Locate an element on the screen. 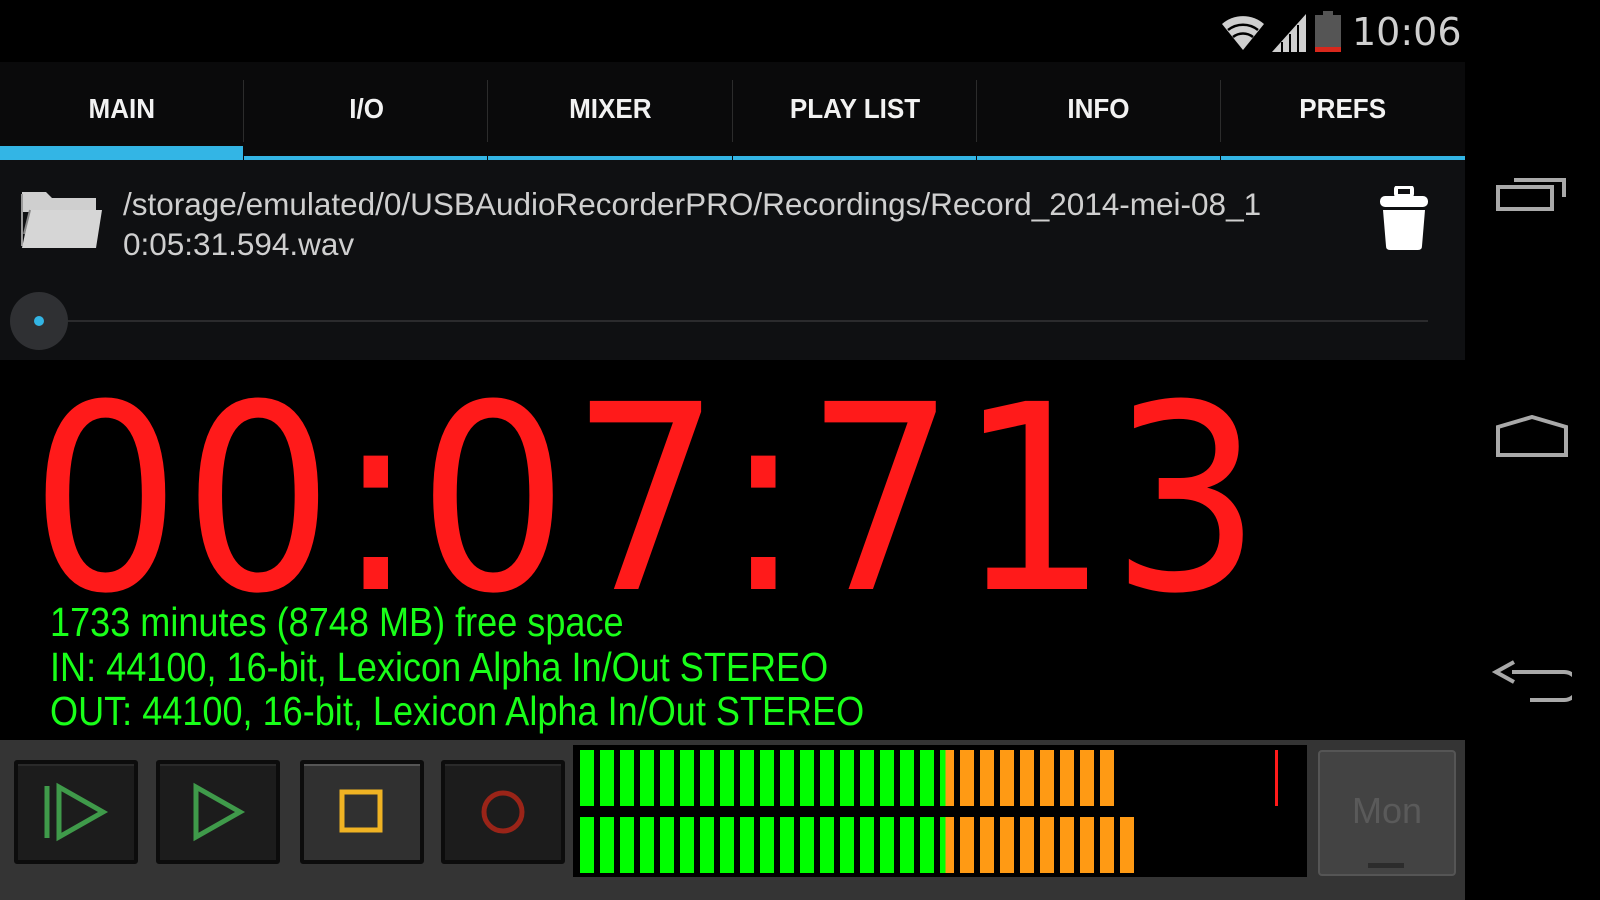 This screenshot has width=1600, height=900. tab-prefs: PREFS is located at coordinates (1343, 111).